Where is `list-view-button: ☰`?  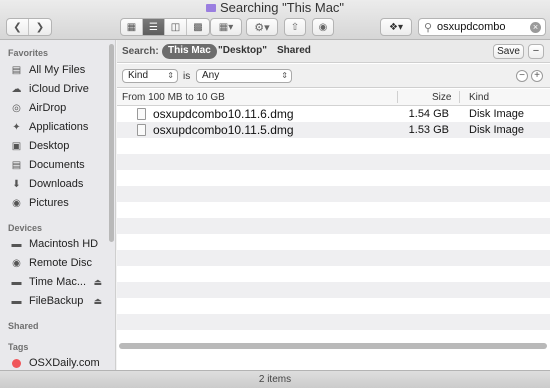 list-view-button: ☰ is located at coordinates (154, 27).